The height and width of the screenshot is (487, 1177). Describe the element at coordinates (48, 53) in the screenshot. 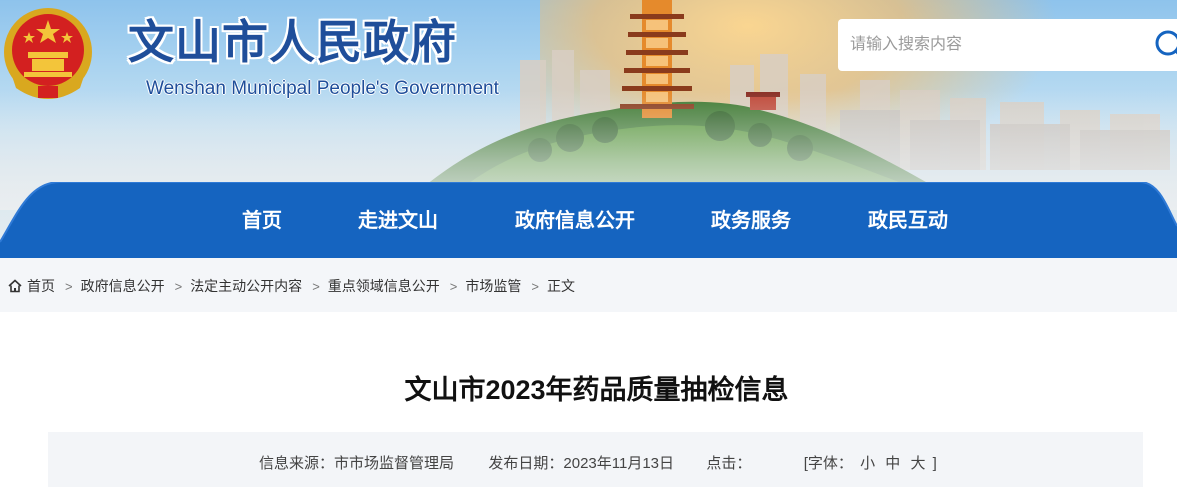

I see `national-emblem-icon` at that location.